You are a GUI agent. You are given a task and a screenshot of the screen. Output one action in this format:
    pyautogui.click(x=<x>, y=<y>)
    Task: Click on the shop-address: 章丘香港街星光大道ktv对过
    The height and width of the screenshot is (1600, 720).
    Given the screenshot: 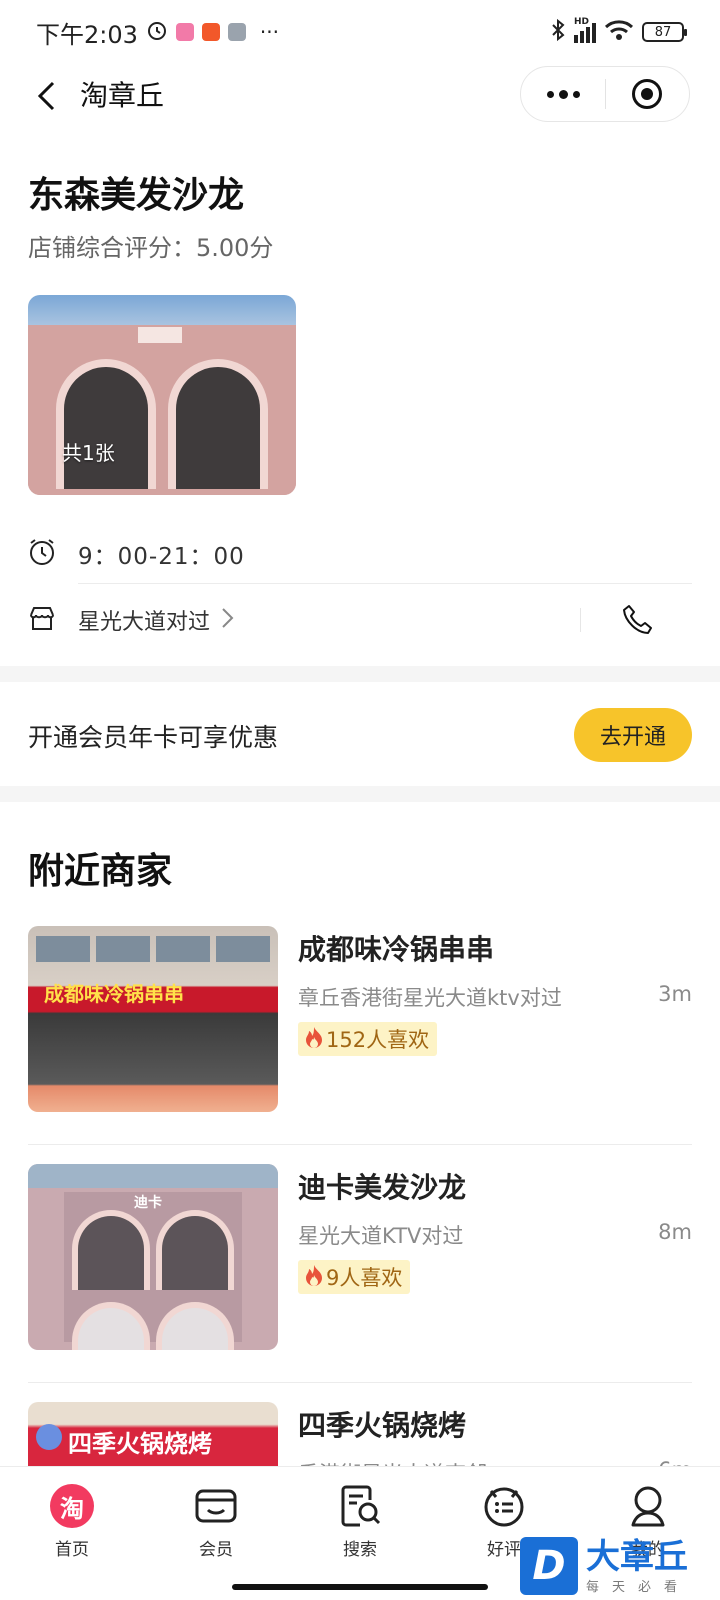 What is the action you would take?
    pyautogui.click(x=430, y=998)
    